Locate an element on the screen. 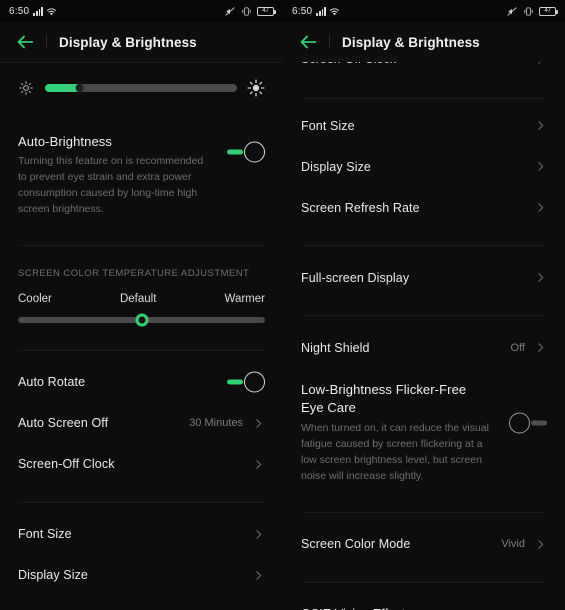  row-value: Off is located at coordinates (517, 347).